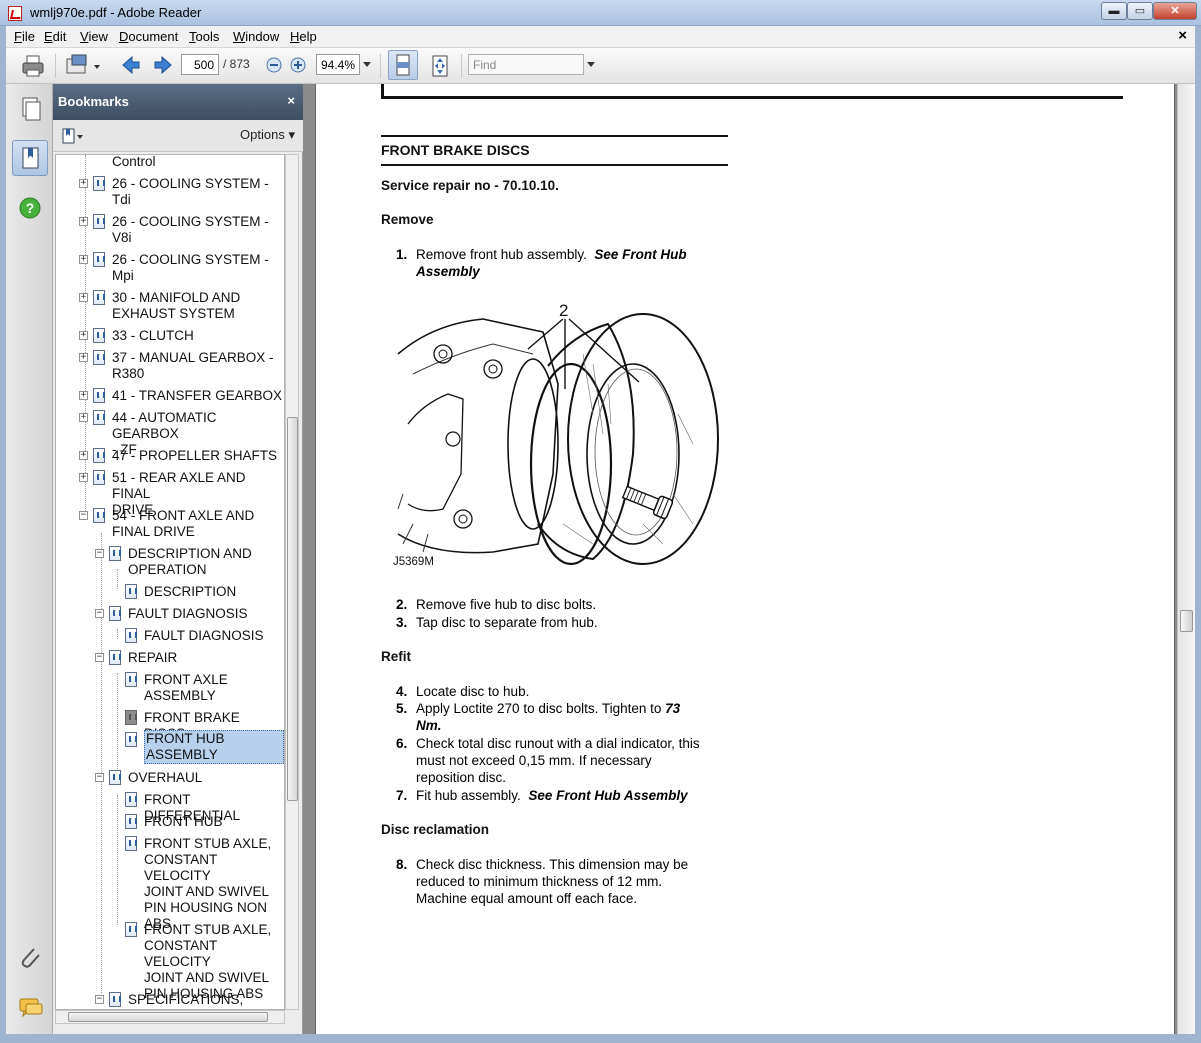  I want to click on bookmark-label-line: 33 - CLUTCH, so click(153, 335).